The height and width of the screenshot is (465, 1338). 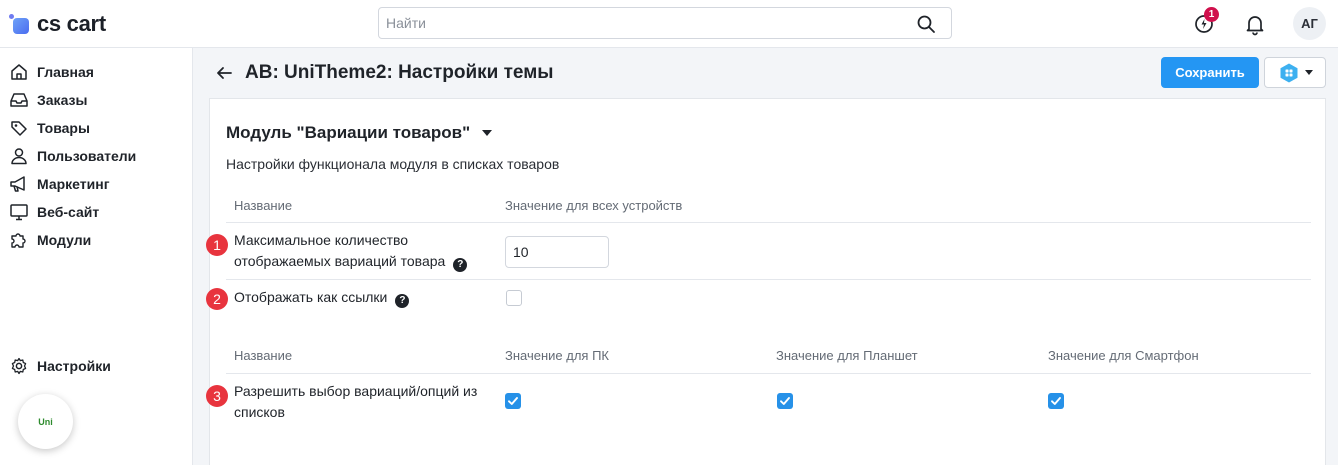 What do you see at coordinates (399, 72) in the screenshot?
I see `page-title: AB: UniTheme2: Настройки темы` at bounding box center [399, 72].